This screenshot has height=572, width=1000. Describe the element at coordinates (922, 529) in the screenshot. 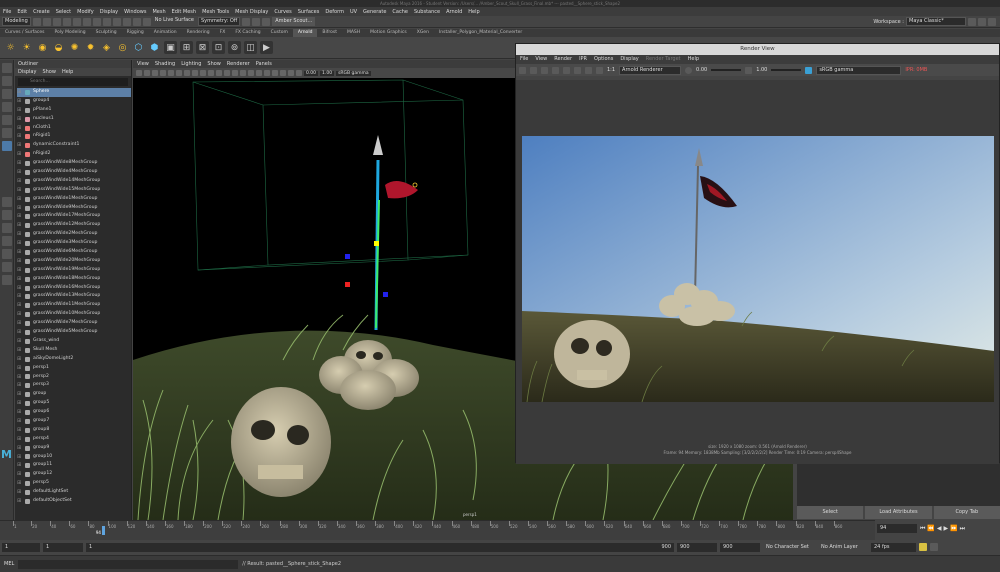

I see `go-to-start-icon: ⏮` at that location.